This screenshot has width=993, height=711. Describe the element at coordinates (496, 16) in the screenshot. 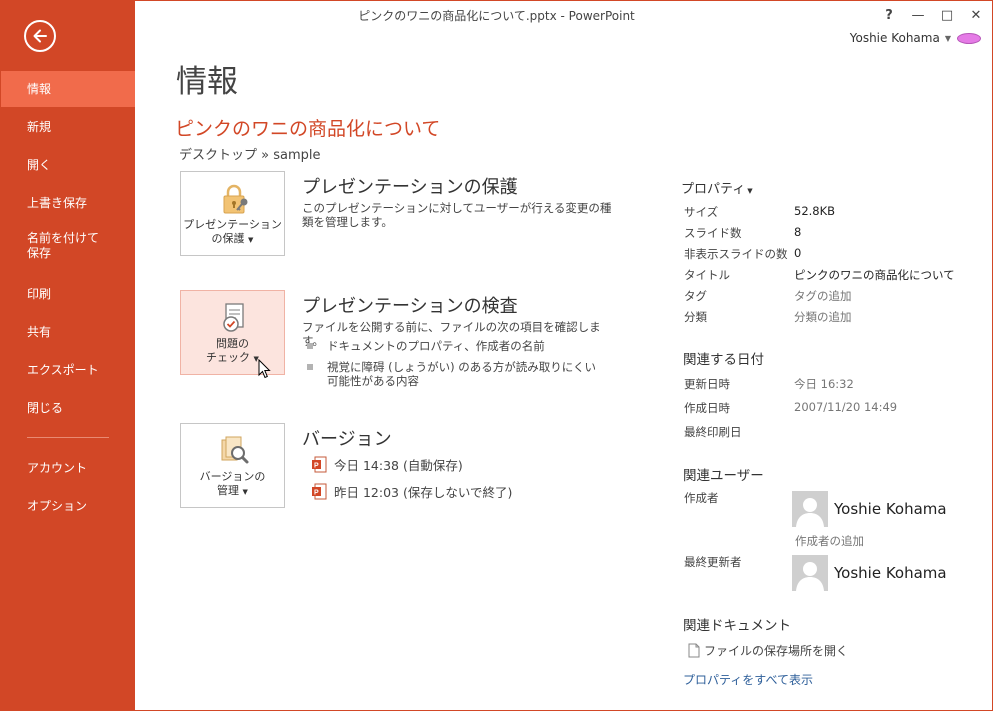

I see `window-title: ピンクのワニの商品化について.pptx - PowerPoint` at that location.